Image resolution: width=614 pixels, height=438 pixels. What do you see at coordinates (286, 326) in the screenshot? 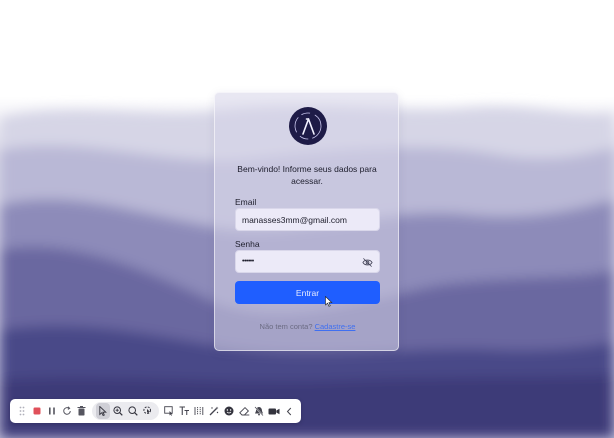
I see `signup-prompt-text: Não tem conta?` at bounding box center [286, 326].